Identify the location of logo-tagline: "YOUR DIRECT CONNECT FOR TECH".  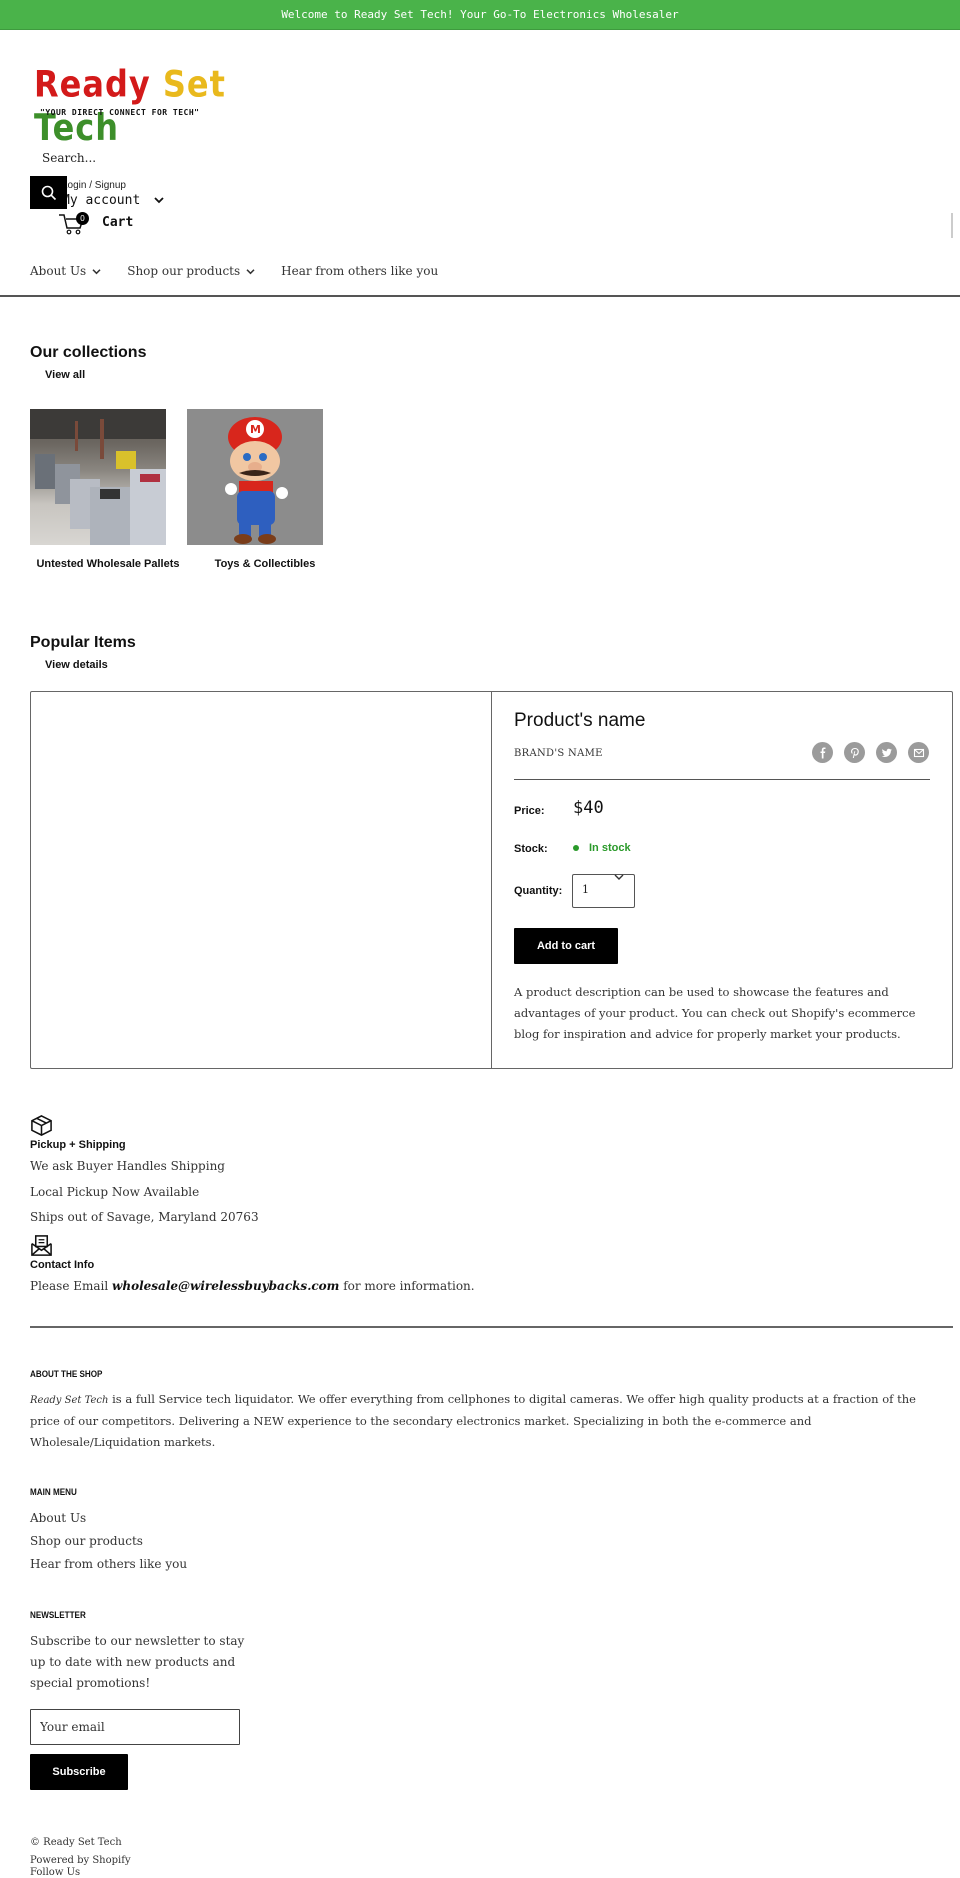
(120, 112).